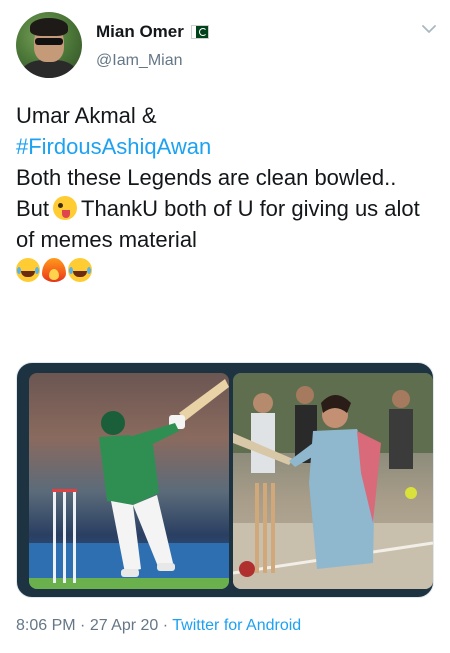 The height and width of the screenshot is (653, 450). I want to click on tweet-text-segment: But, so click(33, 208).